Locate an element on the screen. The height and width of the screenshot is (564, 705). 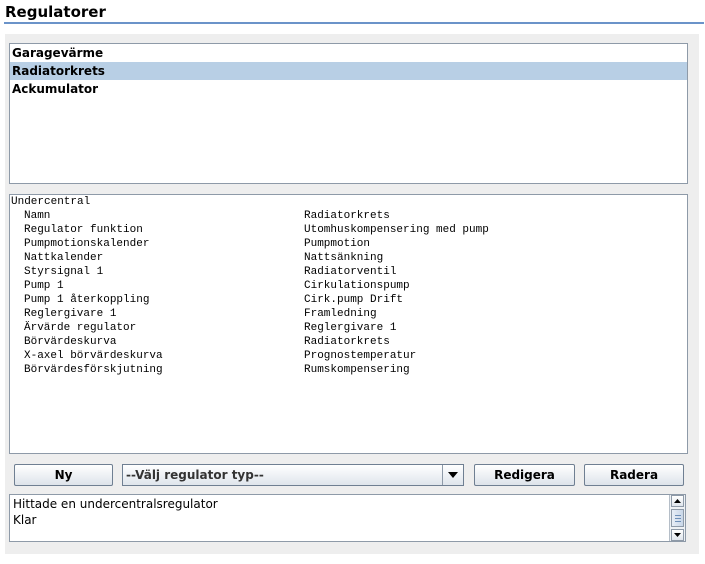
dropdown-button is located at coordinates (452, 475).